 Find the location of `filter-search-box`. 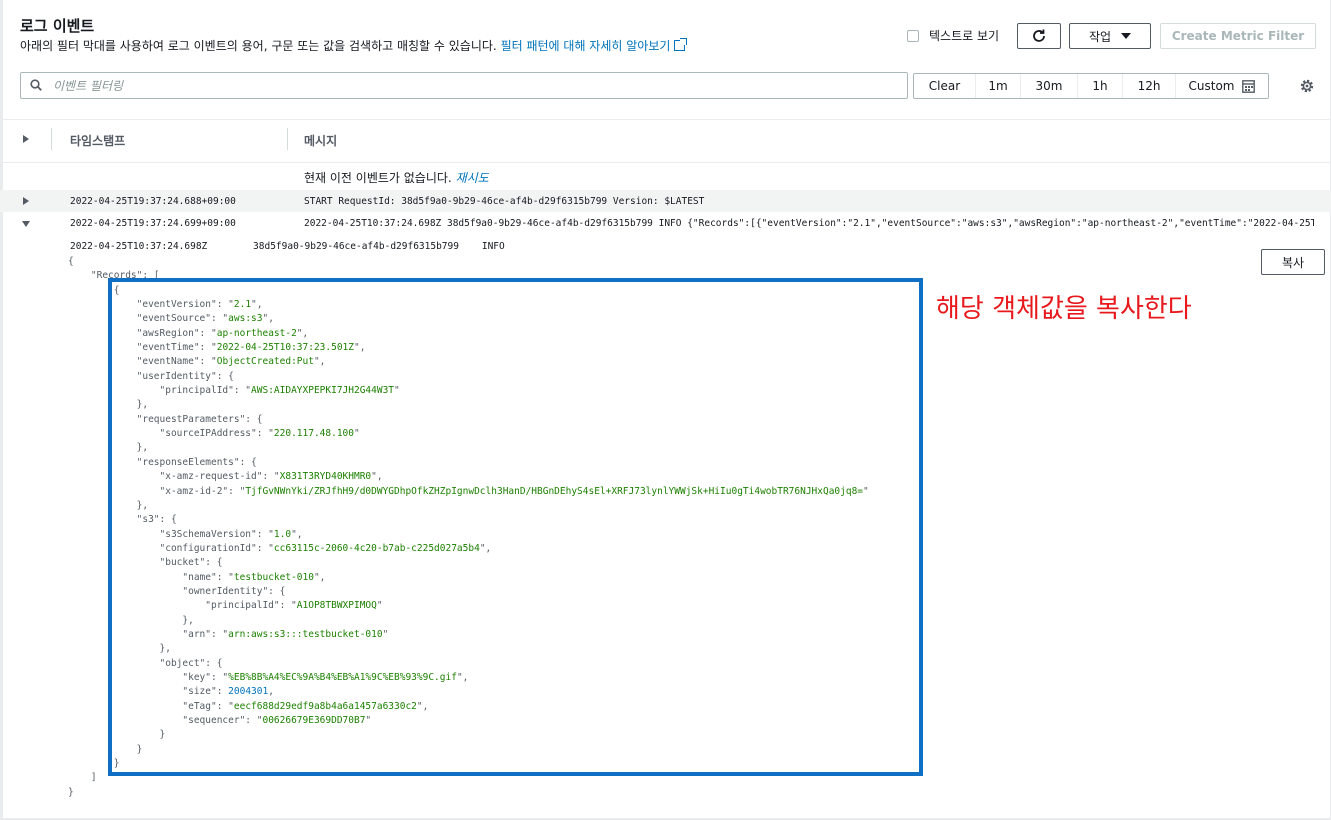

filter-search-box is located at coordinates (464, 85).